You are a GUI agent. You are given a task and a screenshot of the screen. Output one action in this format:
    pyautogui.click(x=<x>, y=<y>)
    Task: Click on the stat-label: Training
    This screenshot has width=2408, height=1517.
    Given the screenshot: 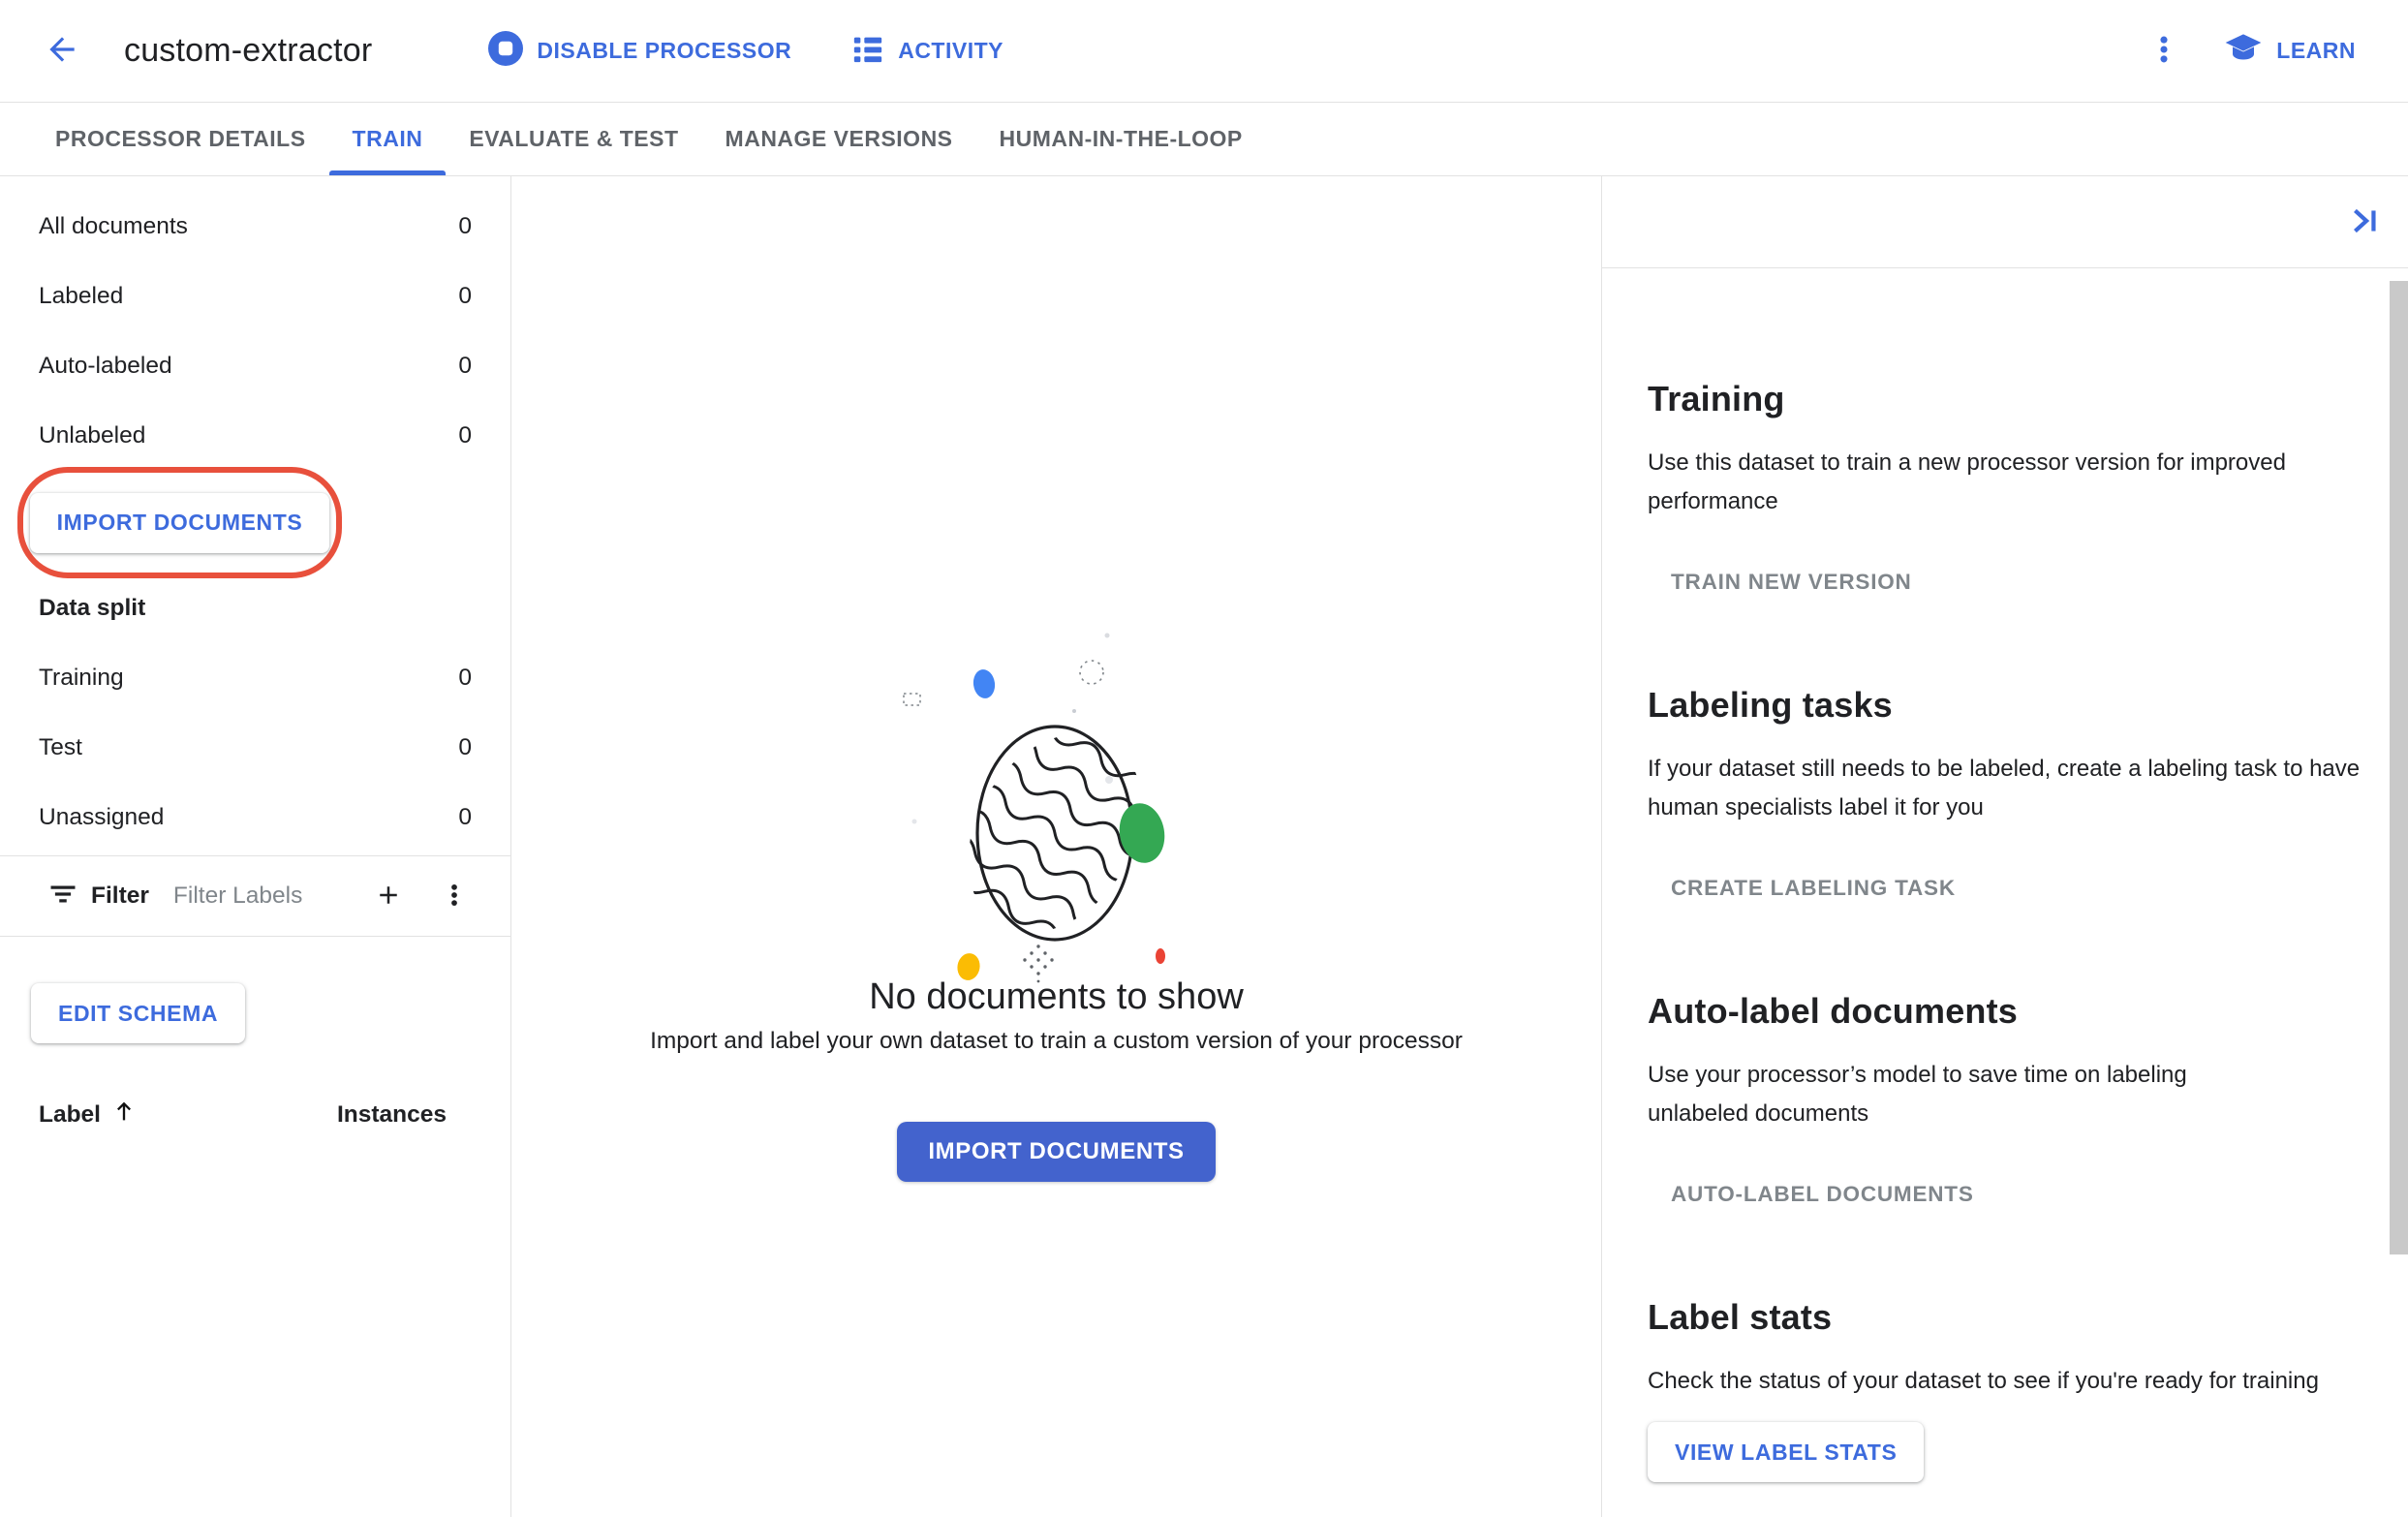 What is the action you would take?
    pyautogui.click(x=81, y=678)
    